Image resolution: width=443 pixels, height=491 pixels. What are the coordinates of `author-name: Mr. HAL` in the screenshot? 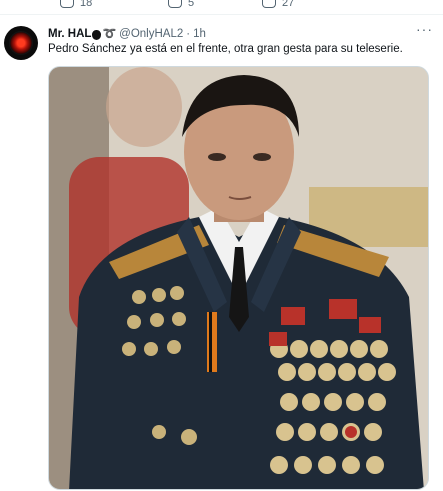 It's located at (69, 34).